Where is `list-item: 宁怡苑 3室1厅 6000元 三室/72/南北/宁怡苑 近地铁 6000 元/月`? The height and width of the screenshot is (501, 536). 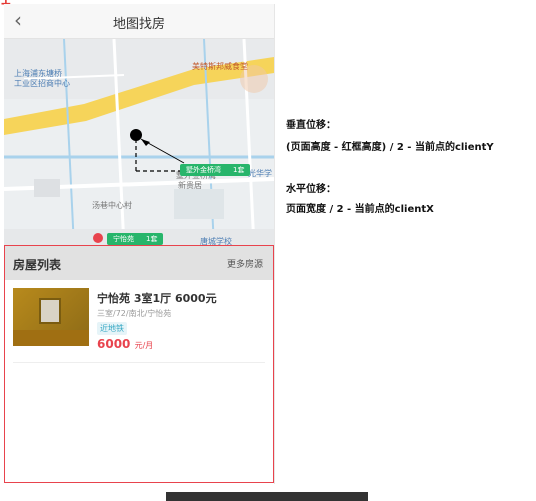
list-item: 宁怡苑 3室1厅 6000元 三室/72/南北/宁怡苑 近地铁 6000 元/月 is located at coordinates (139, 325).